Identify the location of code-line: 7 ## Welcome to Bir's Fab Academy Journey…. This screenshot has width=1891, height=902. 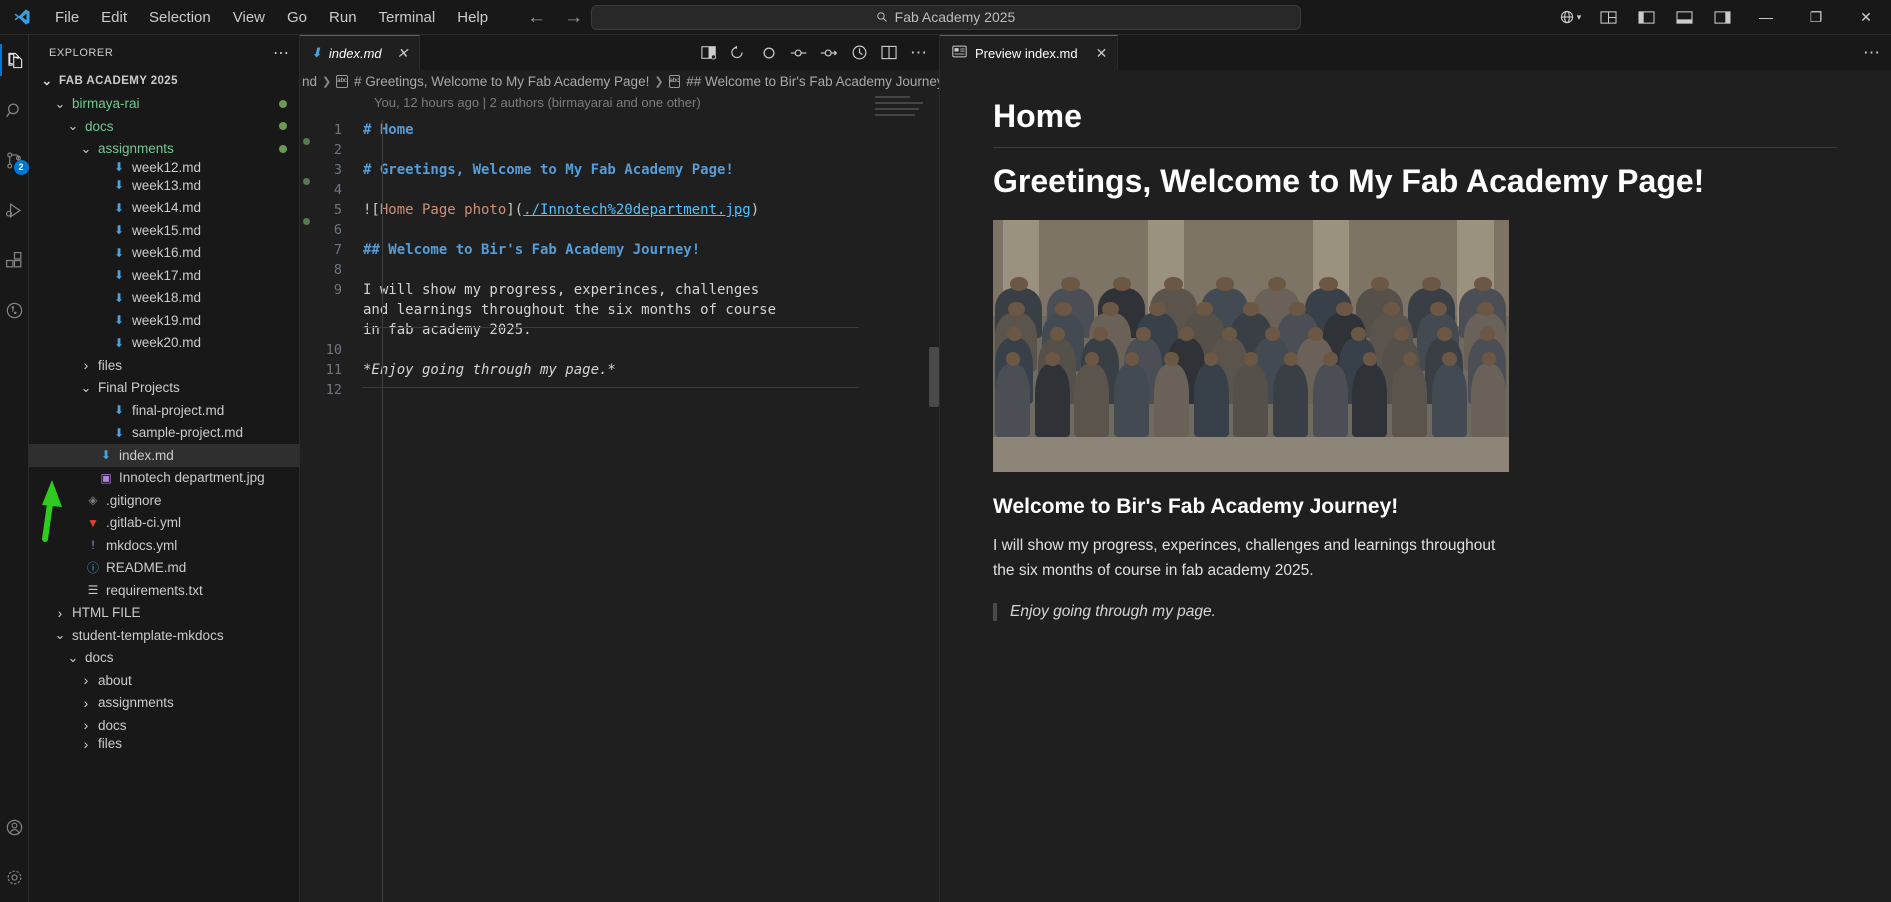
(626, 250).